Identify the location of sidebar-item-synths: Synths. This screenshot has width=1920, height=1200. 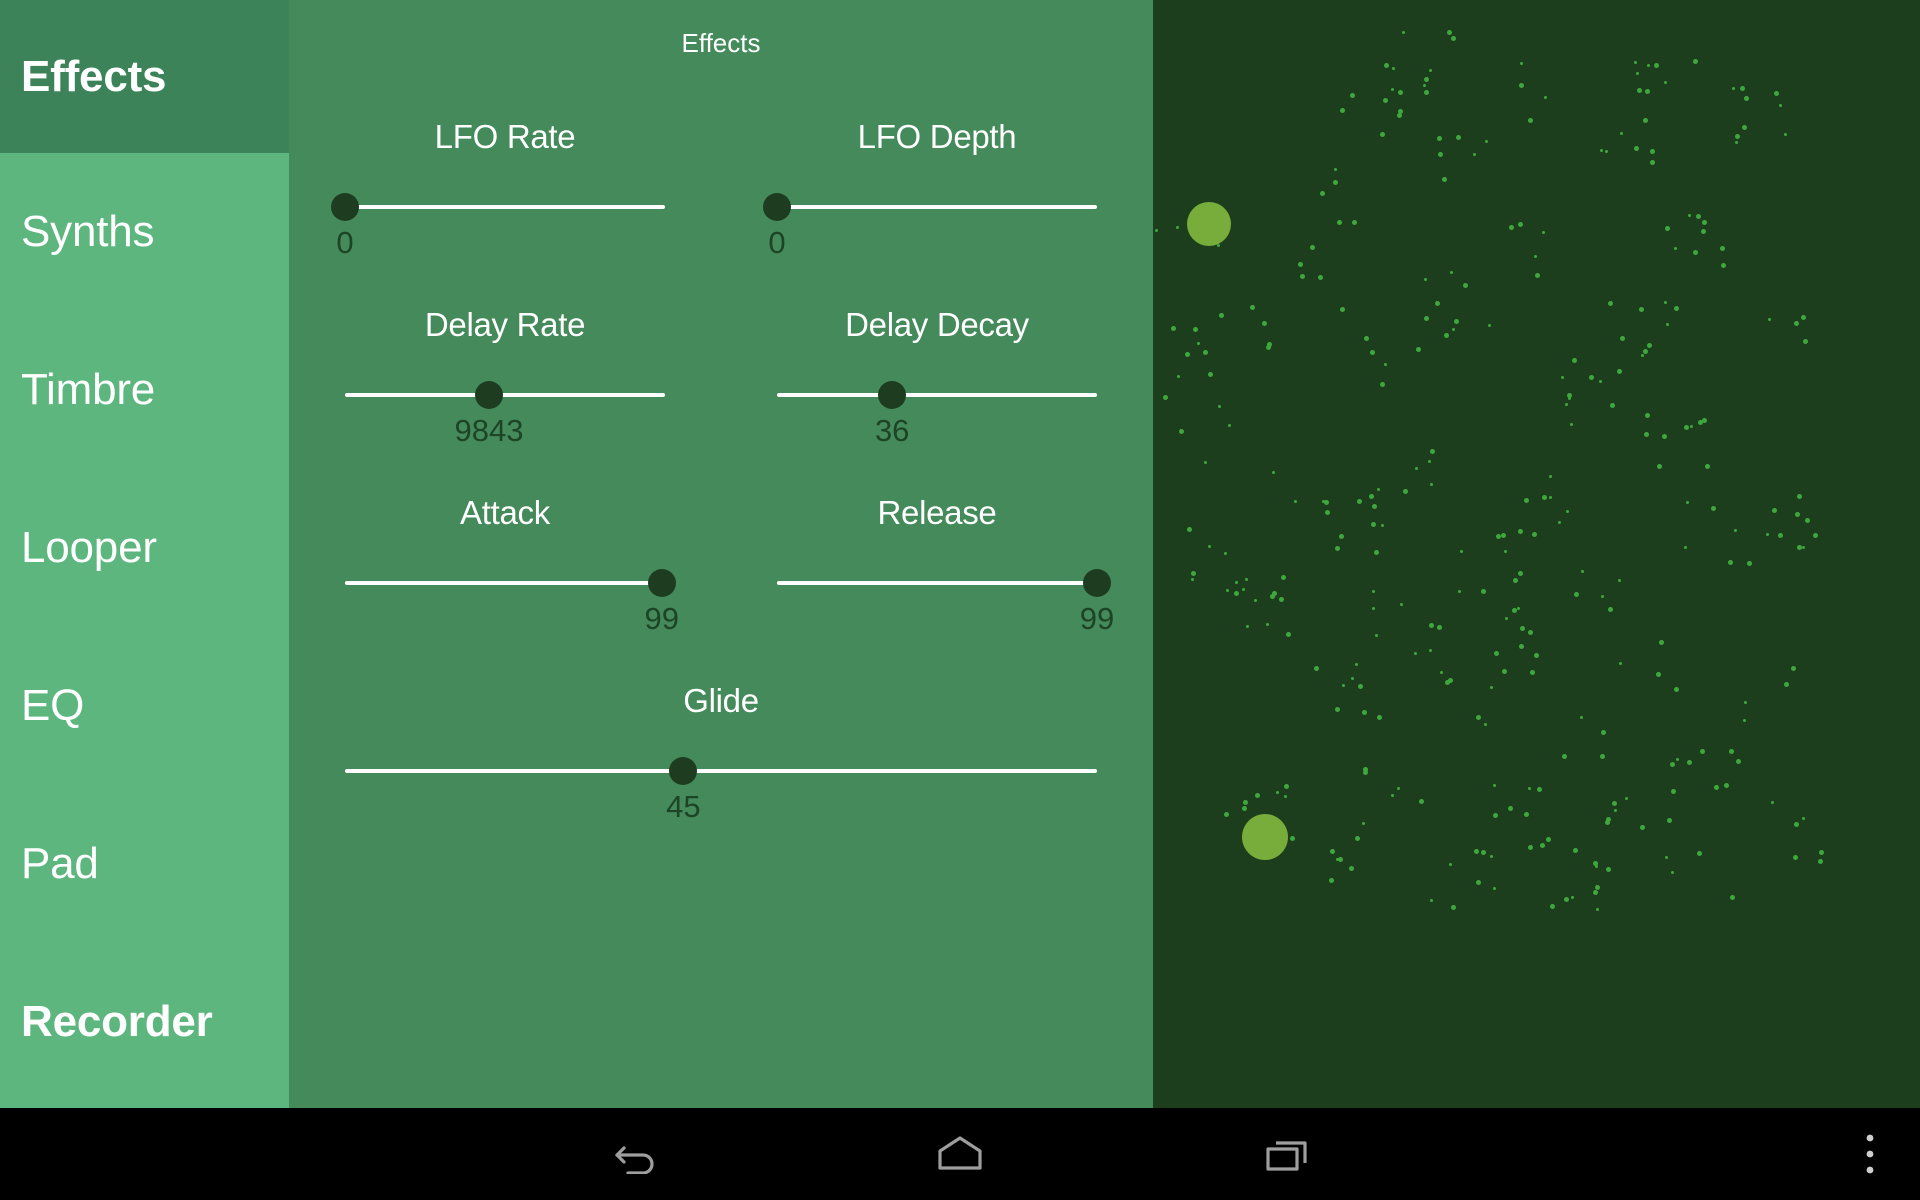
(144, 232).